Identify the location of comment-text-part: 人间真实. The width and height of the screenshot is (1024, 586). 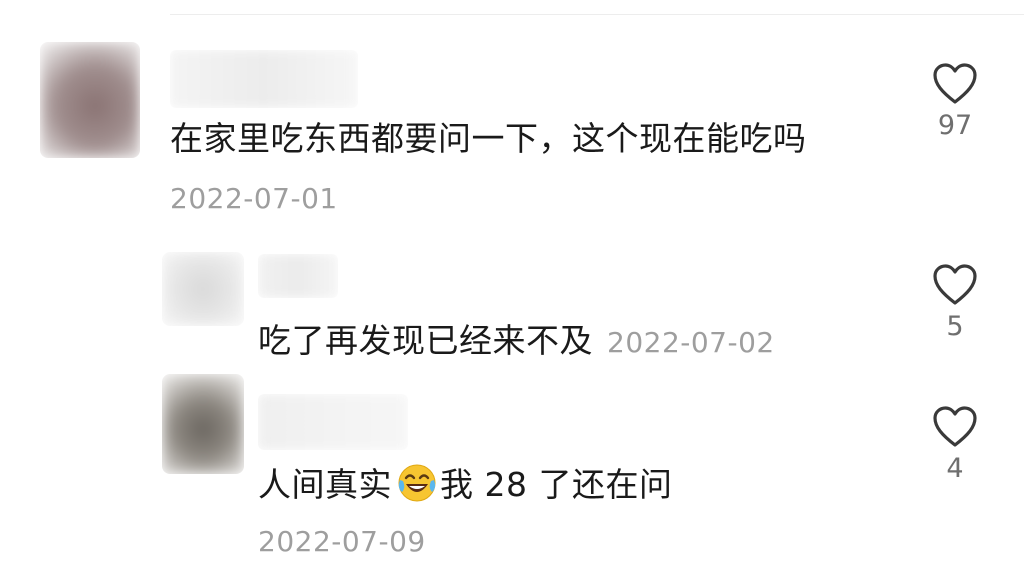
(325, 484).